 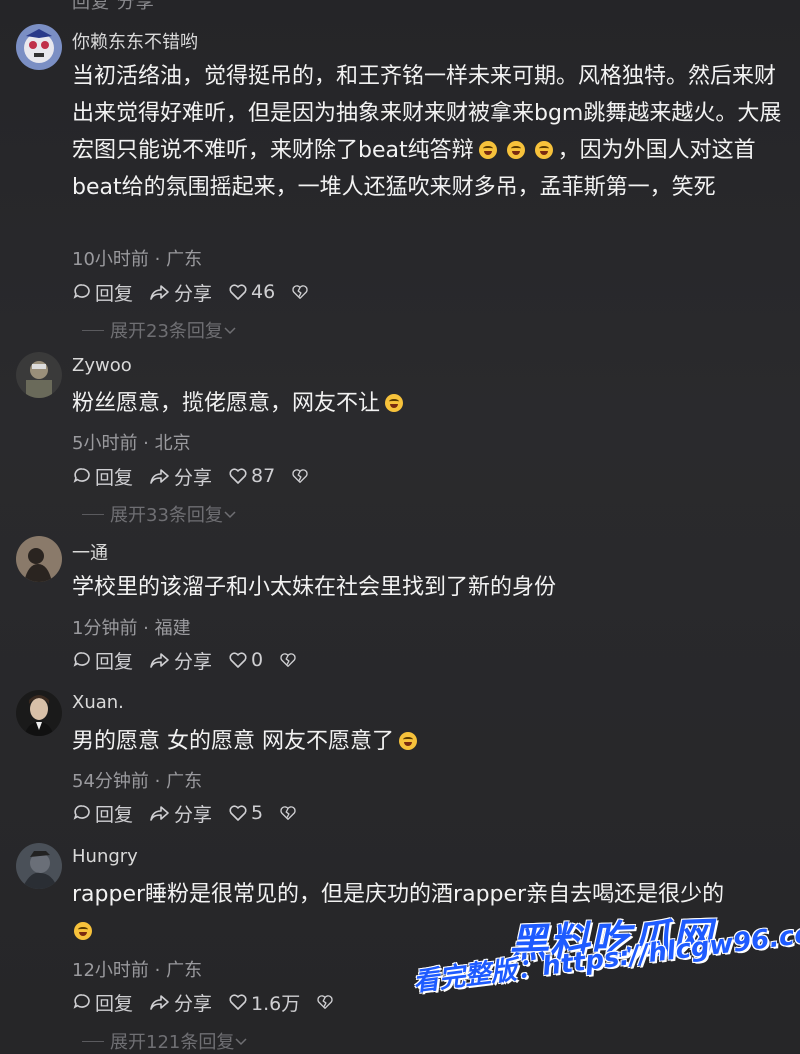 What do you see at coordinates (233, 741) in the screenshot?
I see `comment-text-main: 男的愿意 女的愿意 网友不愿意了` at bounding box center [233, 741].